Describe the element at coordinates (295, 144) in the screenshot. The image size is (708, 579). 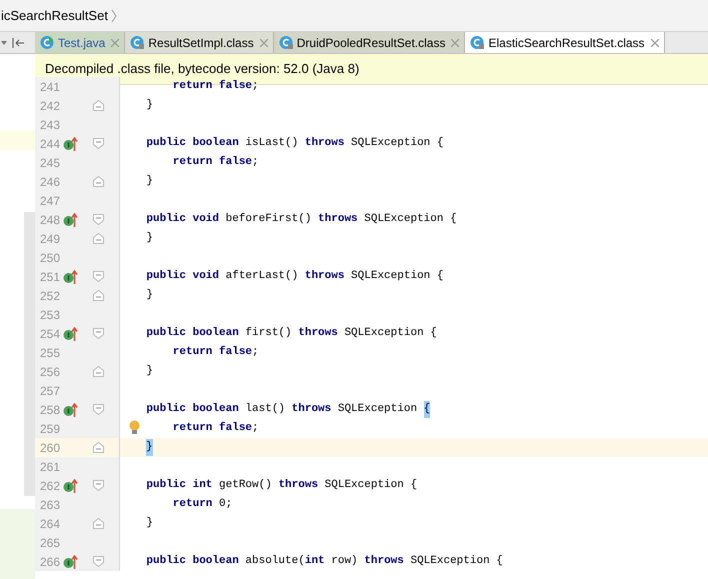
I see `code-line: public boolean isLast() throws SQLException {` at that location.